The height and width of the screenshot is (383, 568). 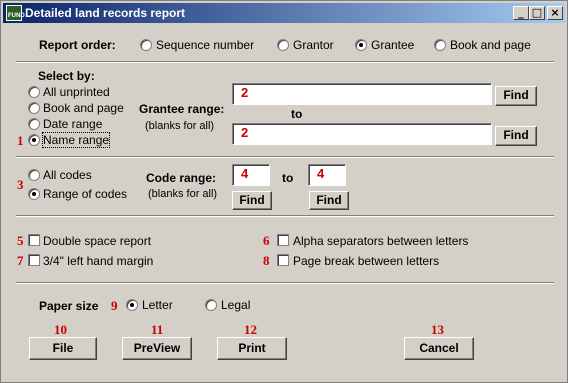 I want to click on option-date-range: Date range, so click(x=73, y=124).